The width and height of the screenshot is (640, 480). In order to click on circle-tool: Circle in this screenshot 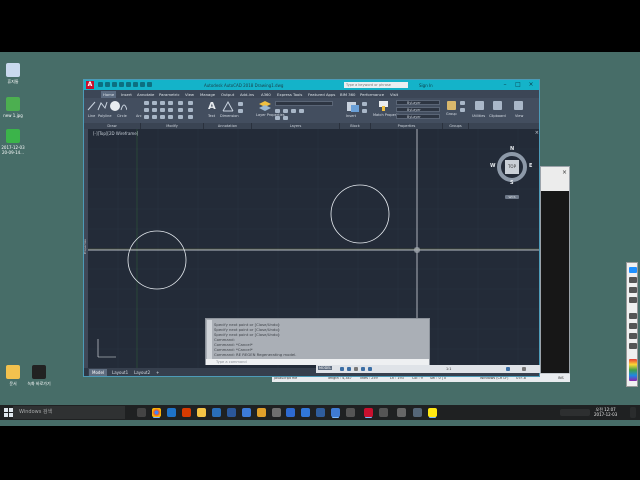, I will do `click(122, 116)`.